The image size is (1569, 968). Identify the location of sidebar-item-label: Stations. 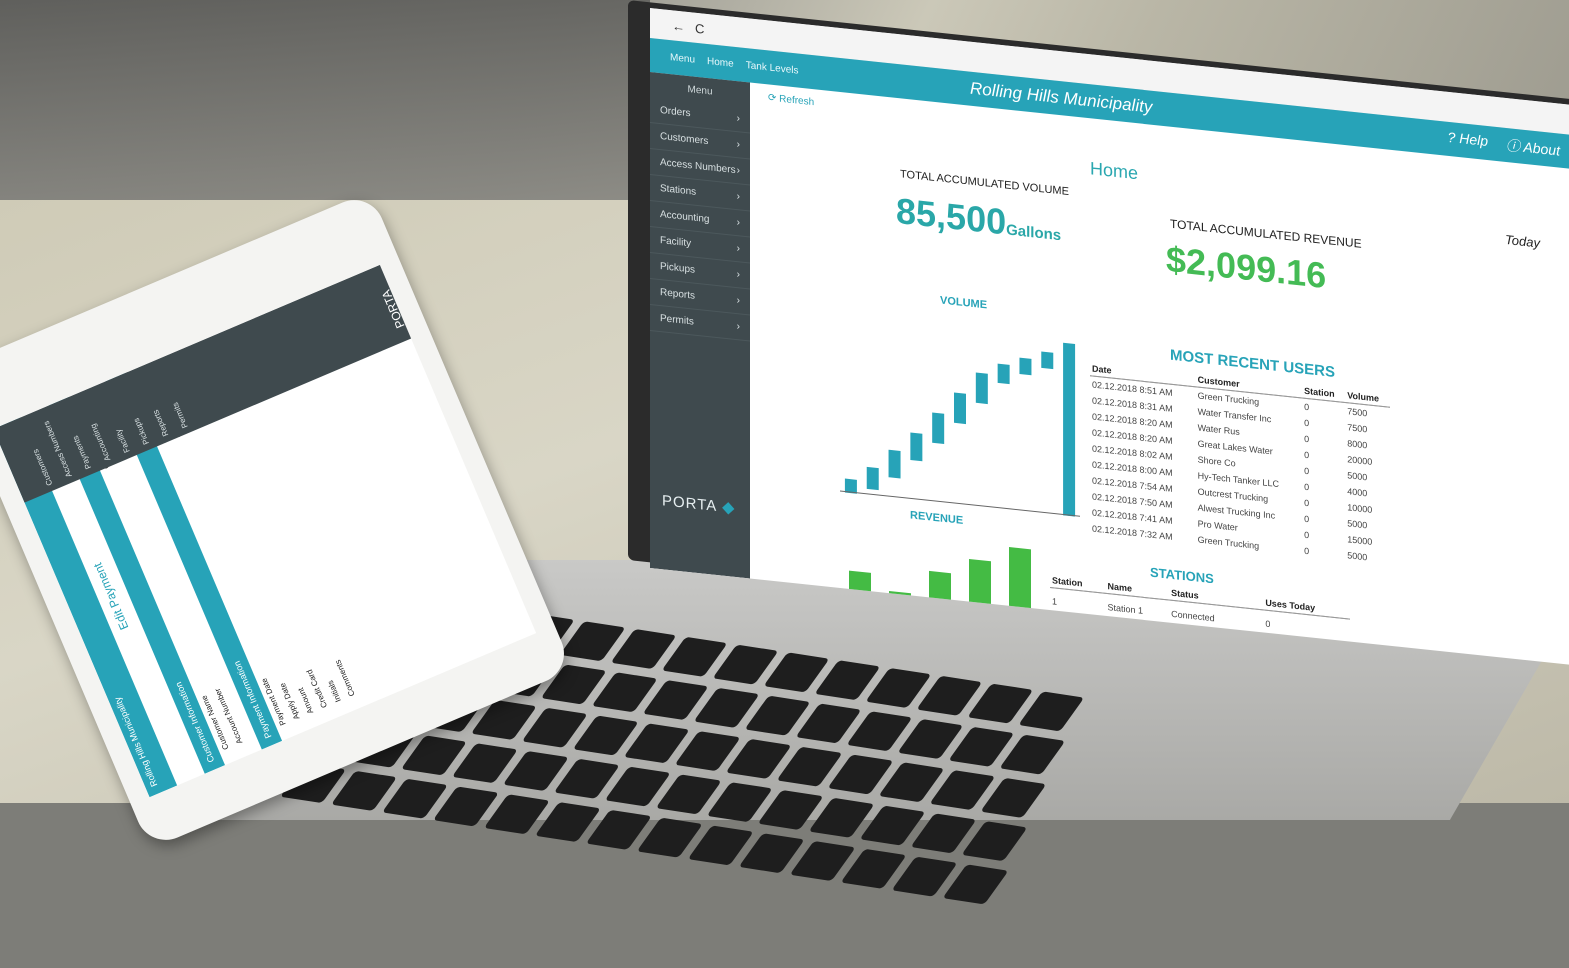
(678, 190).